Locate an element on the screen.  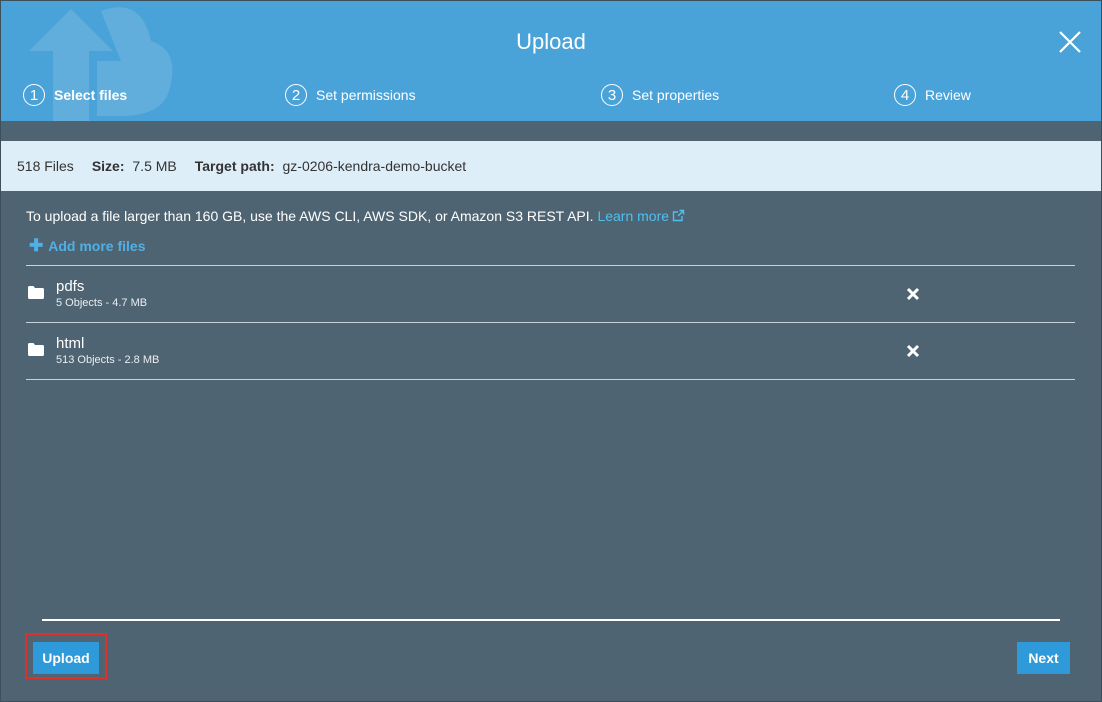
target-info: Target path: gz-0206-kendra-demo-bucket is located at coordinates (330, 166).